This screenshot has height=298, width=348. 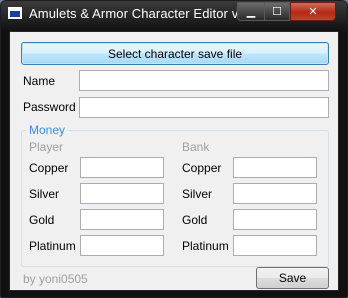 What do you see at coordinates (122, 219) in the screenshot?
I see `player-gold-field` at bounding box center [122, 219].